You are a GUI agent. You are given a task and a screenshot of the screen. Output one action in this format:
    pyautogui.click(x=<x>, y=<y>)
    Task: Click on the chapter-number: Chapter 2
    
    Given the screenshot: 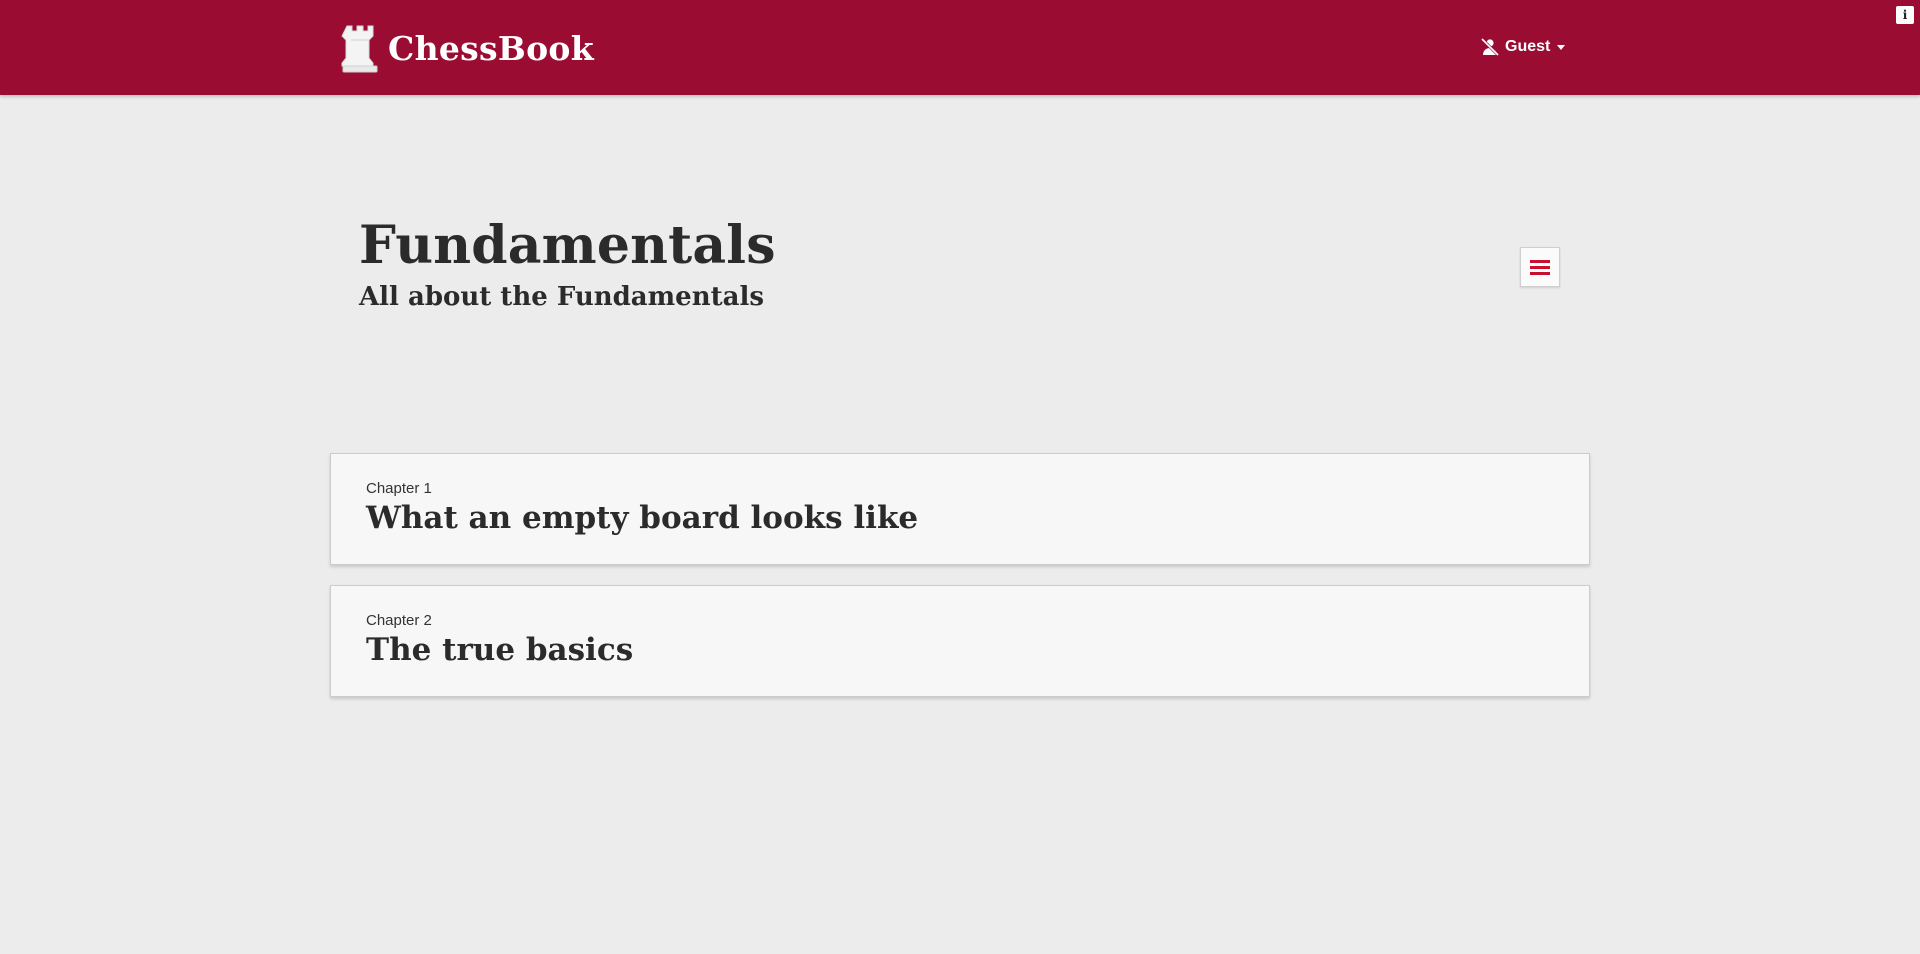 What is the action you would take?
    pyautogui.click(x=399, y=620)
    